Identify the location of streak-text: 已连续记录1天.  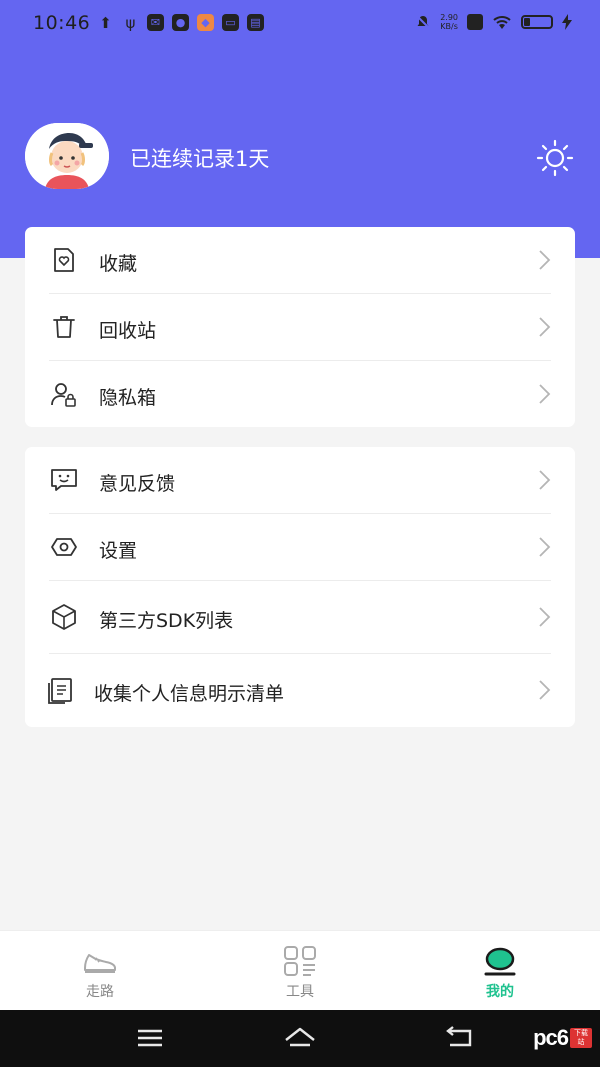
(200, 159).